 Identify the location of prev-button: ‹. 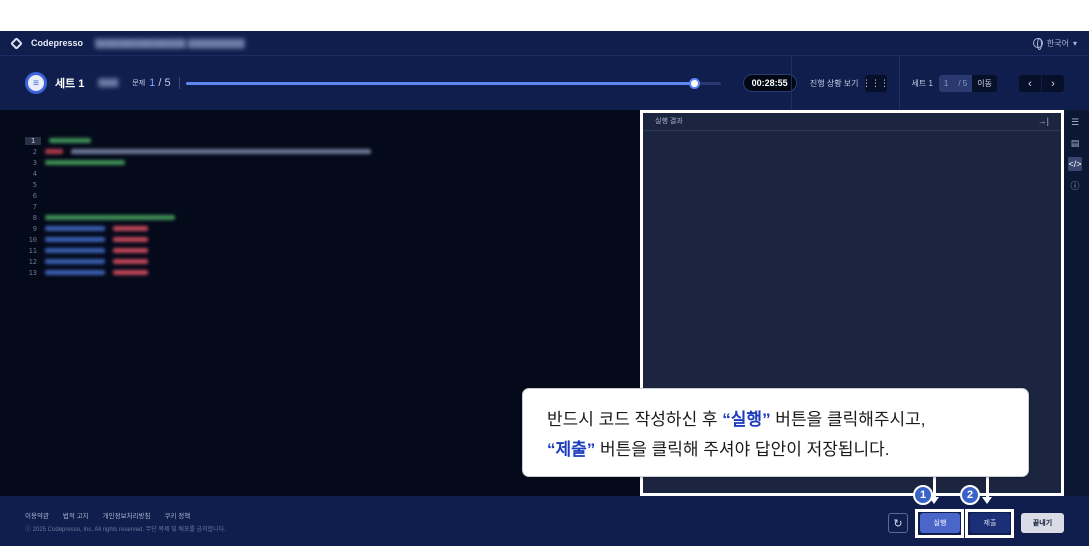
(1030, 83).